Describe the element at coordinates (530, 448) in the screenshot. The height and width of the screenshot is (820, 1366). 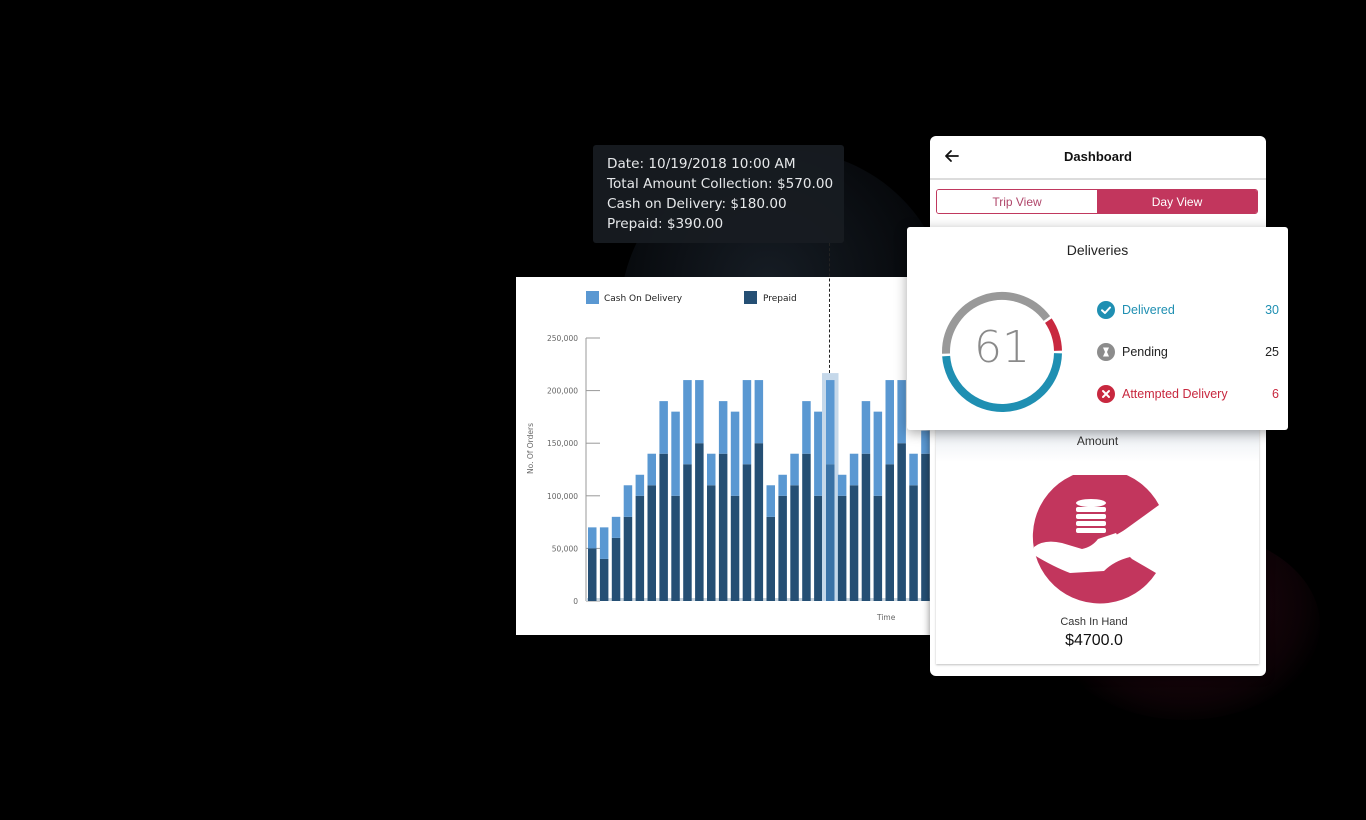
I see `y-axis-title: No. Of Orders` at that location.